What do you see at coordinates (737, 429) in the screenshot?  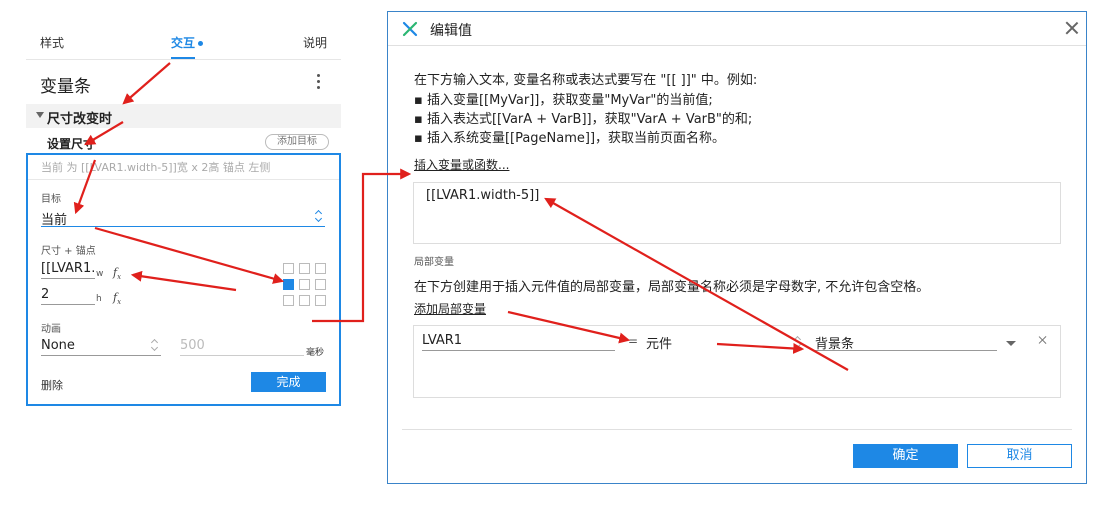 I see `footer-divider` at bounding box center [737, 429].